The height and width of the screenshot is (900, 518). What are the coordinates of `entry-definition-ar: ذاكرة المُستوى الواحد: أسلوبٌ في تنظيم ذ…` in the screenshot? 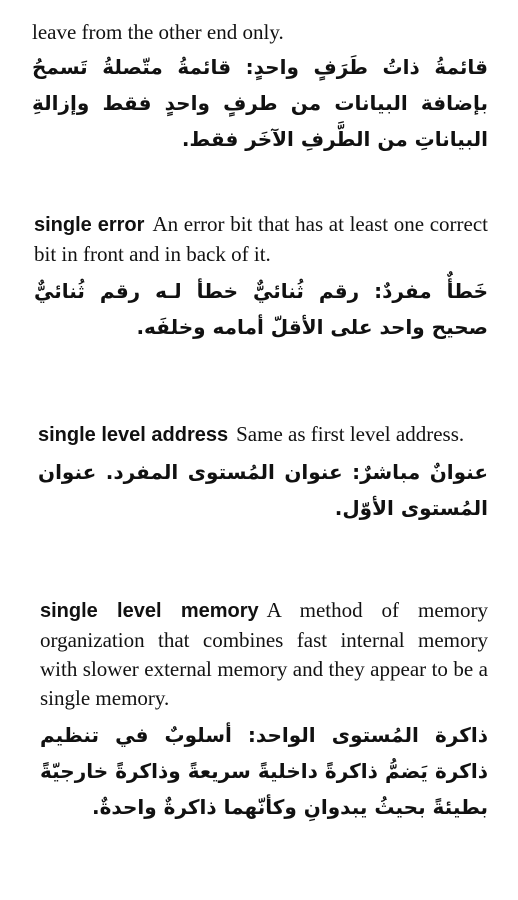 It's located at (264, 771).